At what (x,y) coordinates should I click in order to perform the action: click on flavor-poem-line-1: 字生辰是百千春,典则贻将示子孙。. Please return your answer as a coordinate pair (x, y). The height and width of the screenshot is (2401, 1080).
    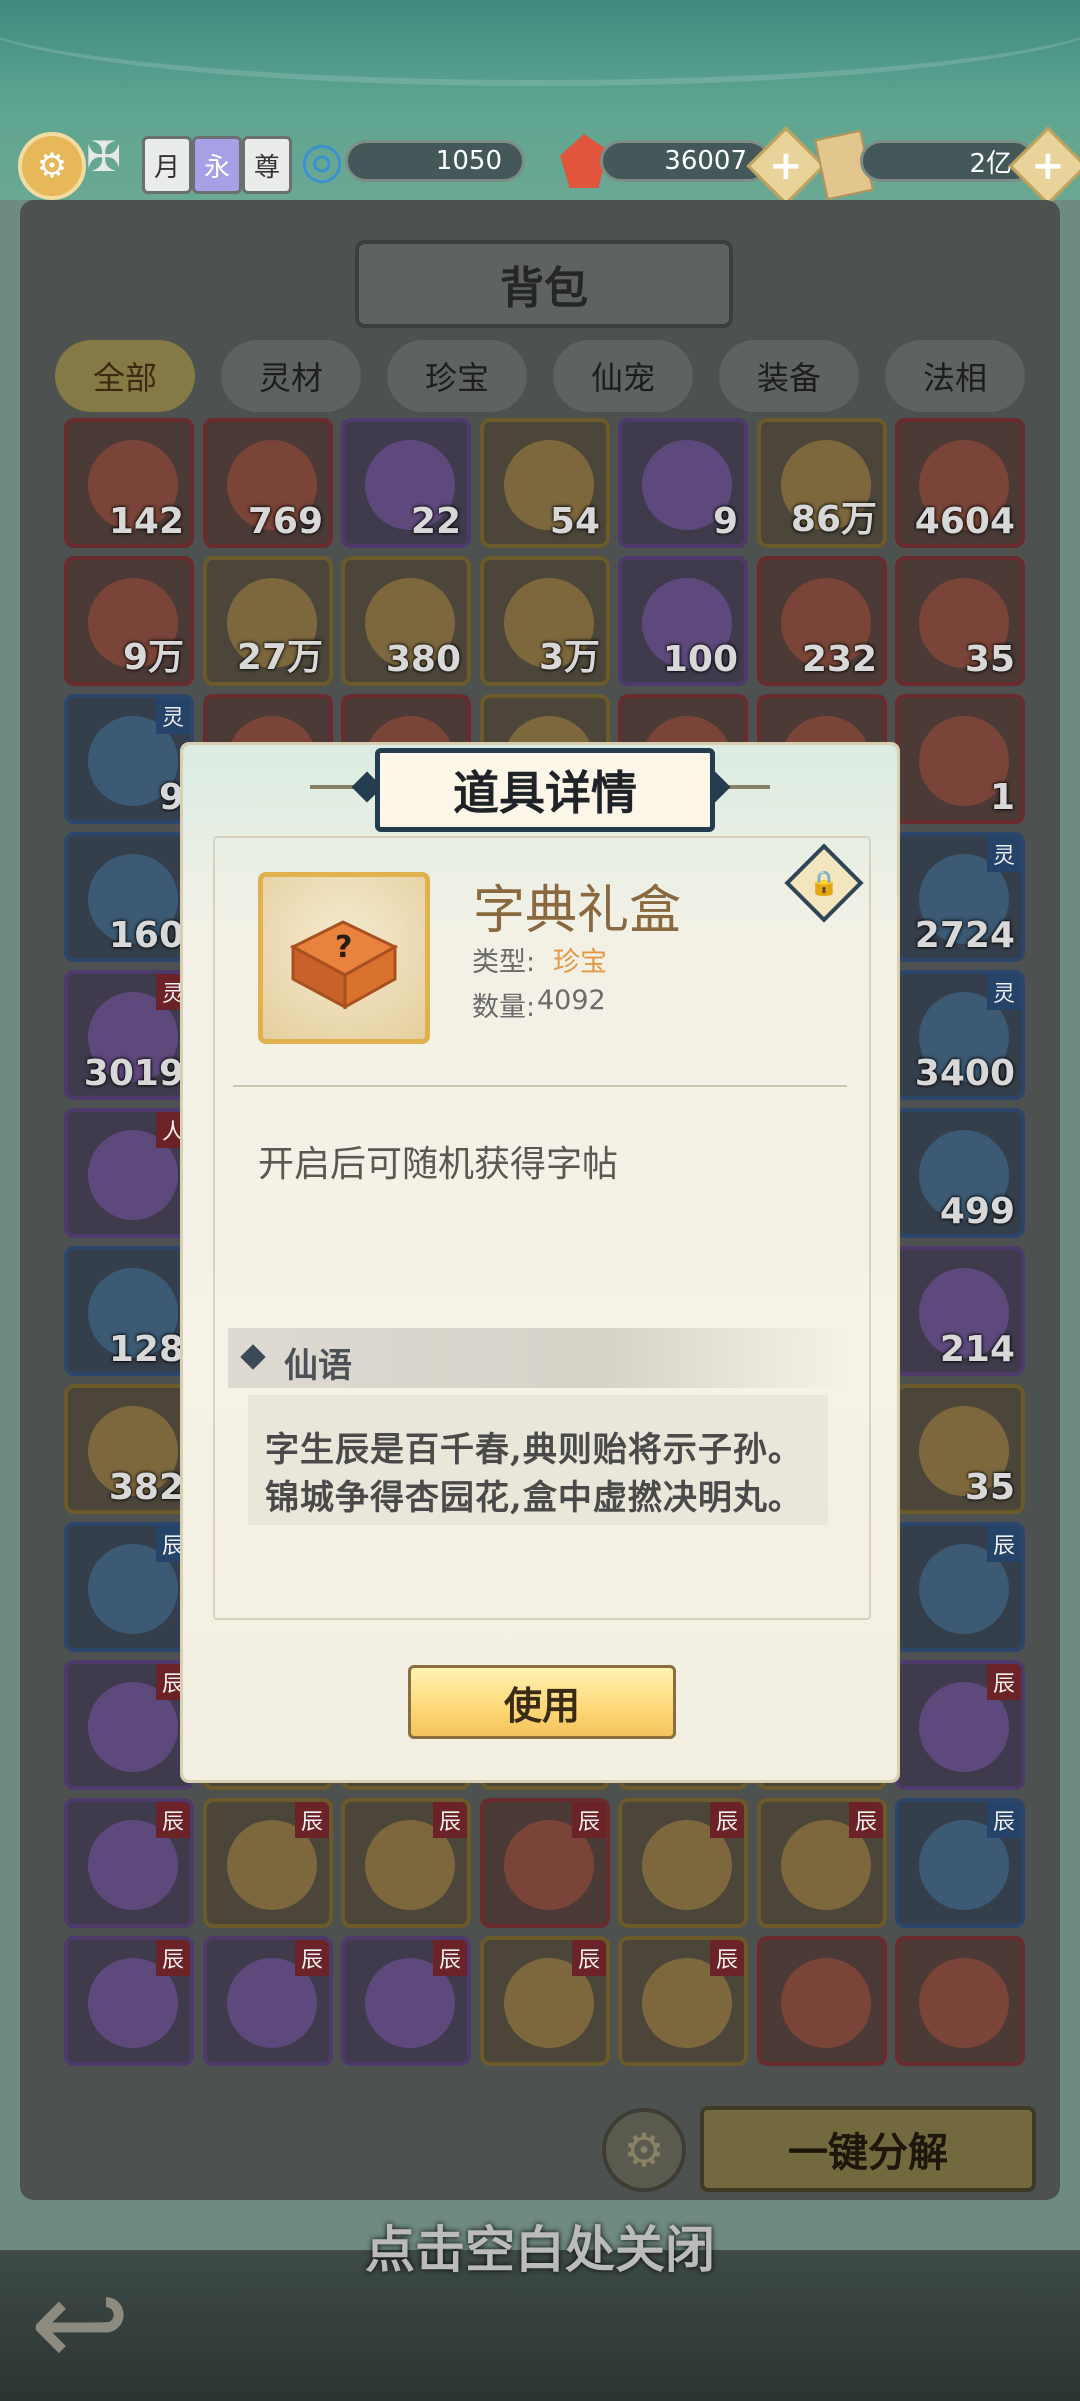
    Looking at the image, I should click on (534, 1450).